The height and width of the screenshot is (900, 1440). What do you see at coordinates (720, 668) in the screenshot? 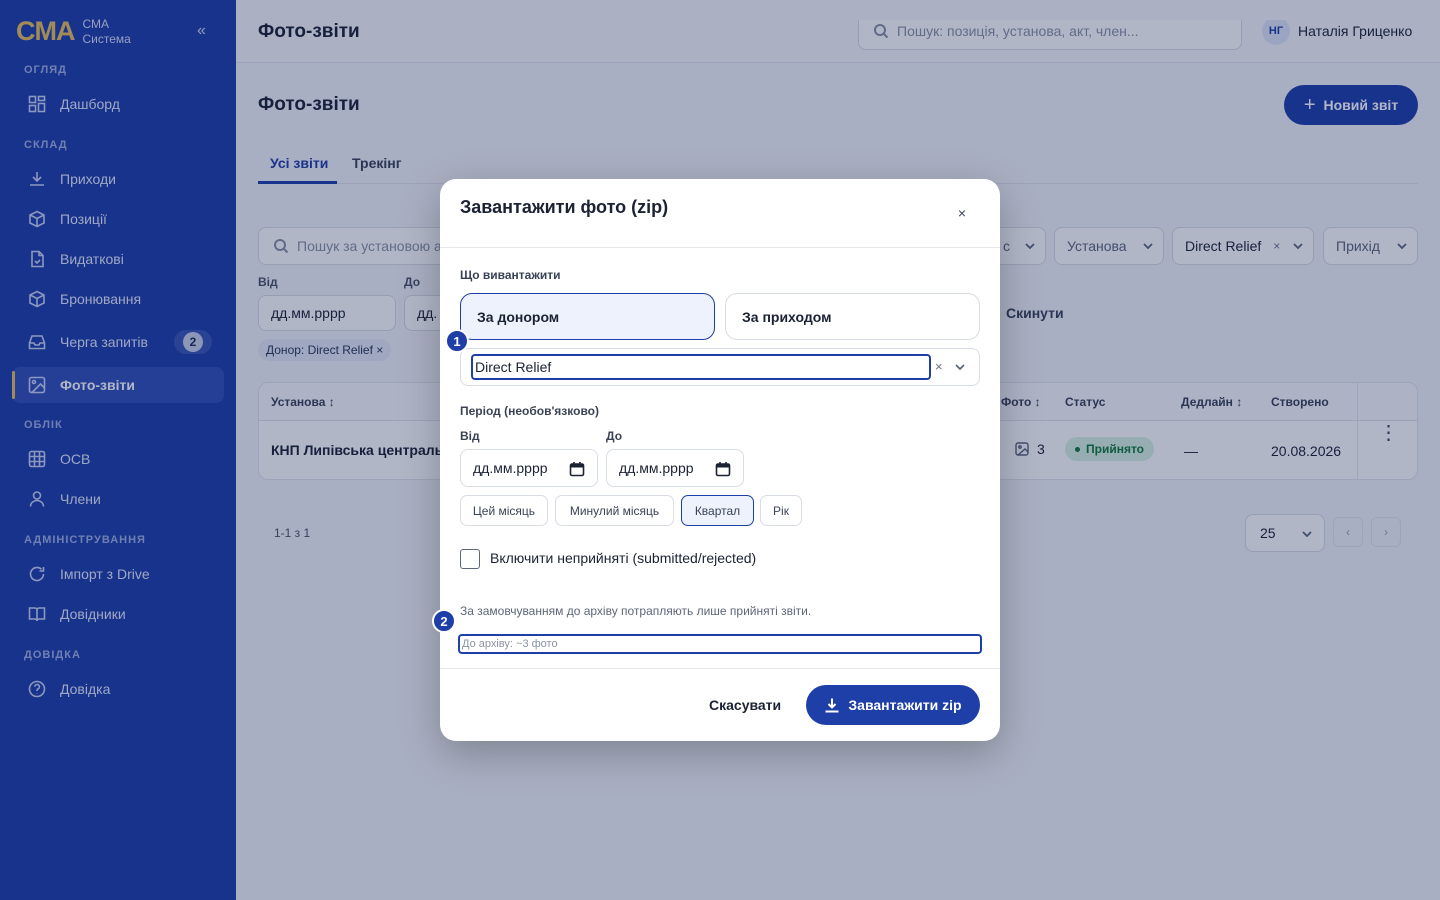
I see `modal-footer-divider` at bounding box center [720, 668].